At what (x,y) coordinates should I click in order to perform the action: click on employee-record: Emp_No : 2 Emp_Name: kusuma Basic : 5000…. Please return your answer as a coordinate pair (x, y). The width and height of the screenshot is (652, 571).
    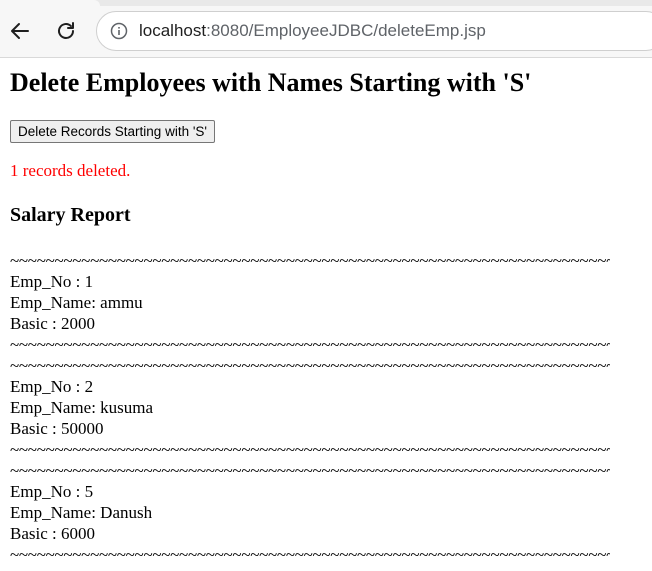
    Looking at the image, I should click on (310, 407).